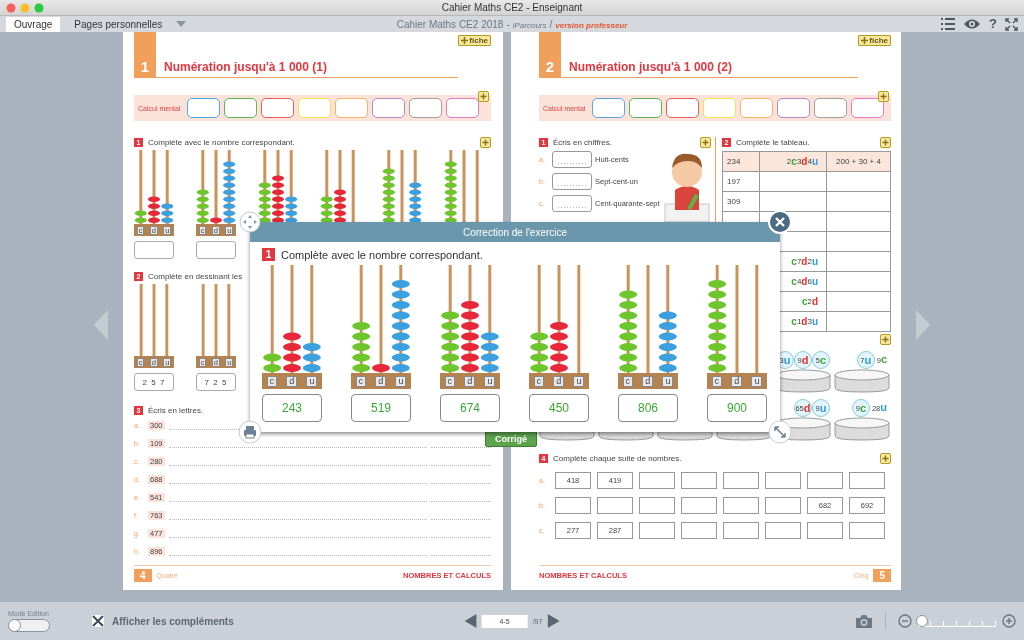 This screenshot has height=640, width=1024. Describe the element at coordinates (1009, 621) in the screenshot. I see `zoom-in-icon` at that location.